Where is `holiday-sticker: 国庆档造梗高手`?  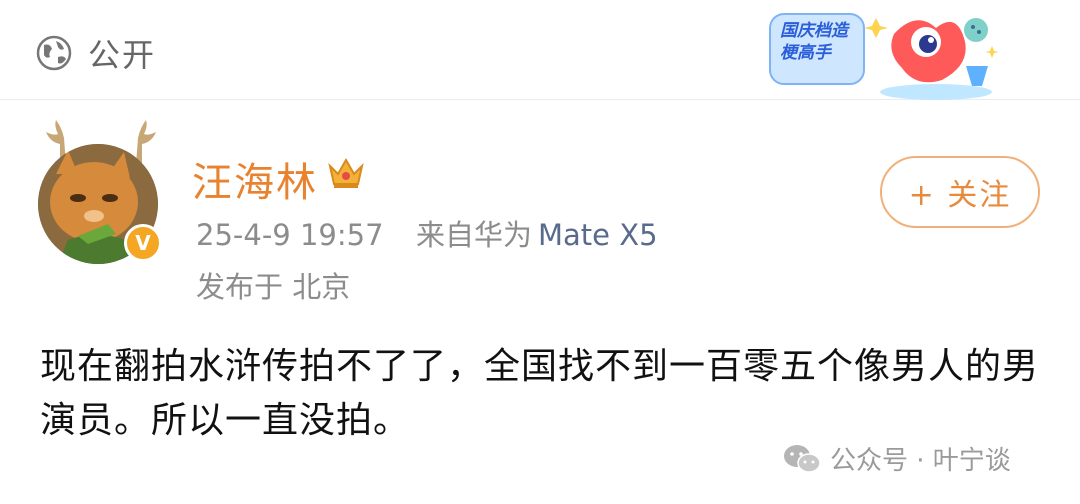 holiday-sticker: 国庆档造梗高手 is located at coordinates (884, 53).